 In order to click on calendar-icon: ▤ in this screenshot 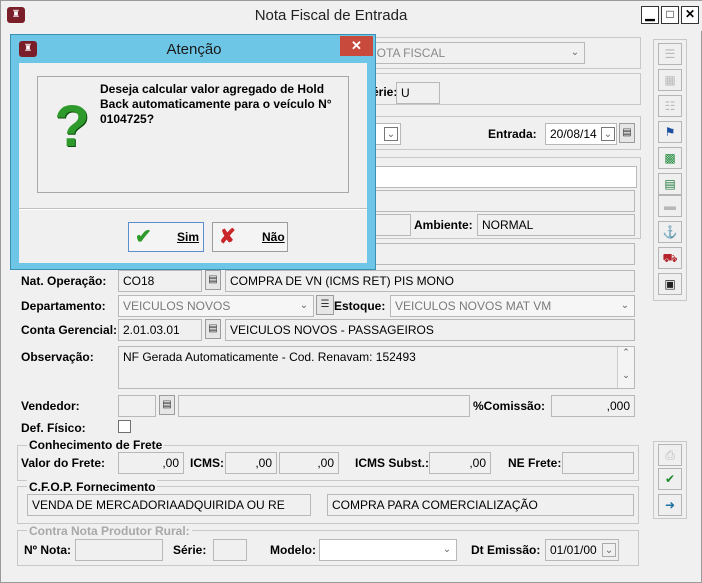, I will do `click(627, 133)`.